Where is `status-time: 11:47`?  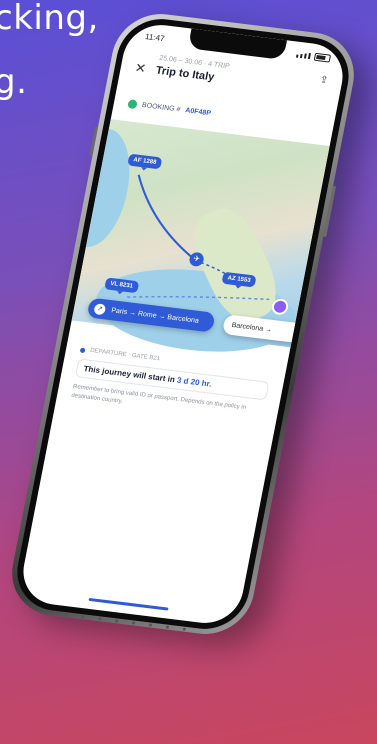
status-time: 11:47 is located at coordinates (155, 37).